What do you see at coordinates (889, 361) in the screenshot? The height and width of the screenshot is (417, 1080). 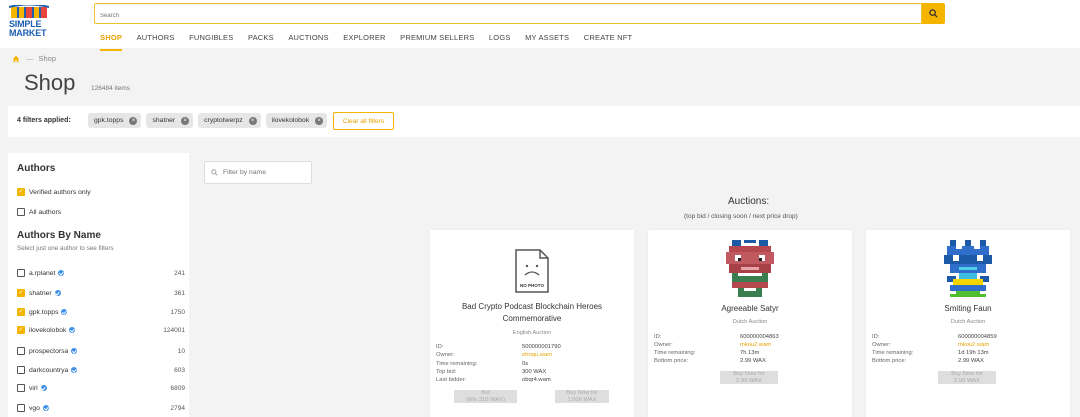 I see `row-key: Bottom price:` at bounding box center [889, 361].